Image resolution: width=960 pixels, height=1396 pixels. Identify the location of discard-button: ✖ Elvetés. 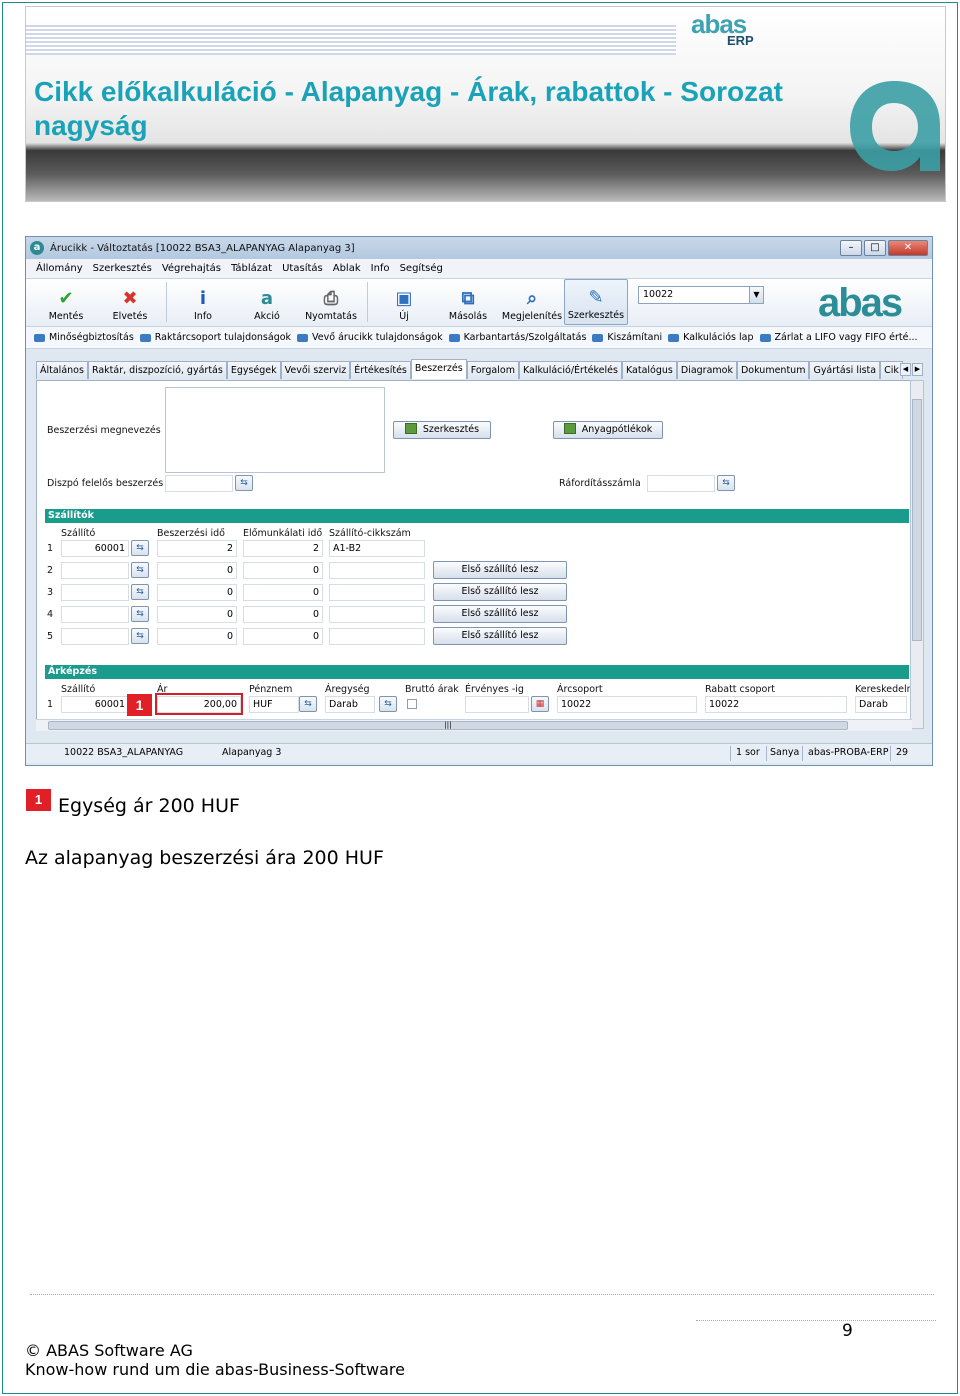
(130, 302).